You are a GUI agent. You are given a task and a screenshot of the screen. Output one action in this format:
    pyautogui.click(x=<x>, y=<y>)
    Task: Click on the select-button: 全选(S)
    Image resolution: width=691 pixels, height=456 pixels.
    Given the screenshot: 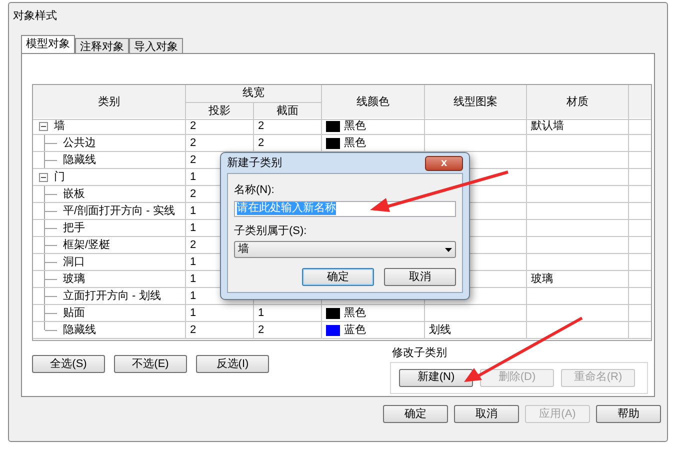 What is the action you would take?
    pyautogui.click(x=68, y=364)
    